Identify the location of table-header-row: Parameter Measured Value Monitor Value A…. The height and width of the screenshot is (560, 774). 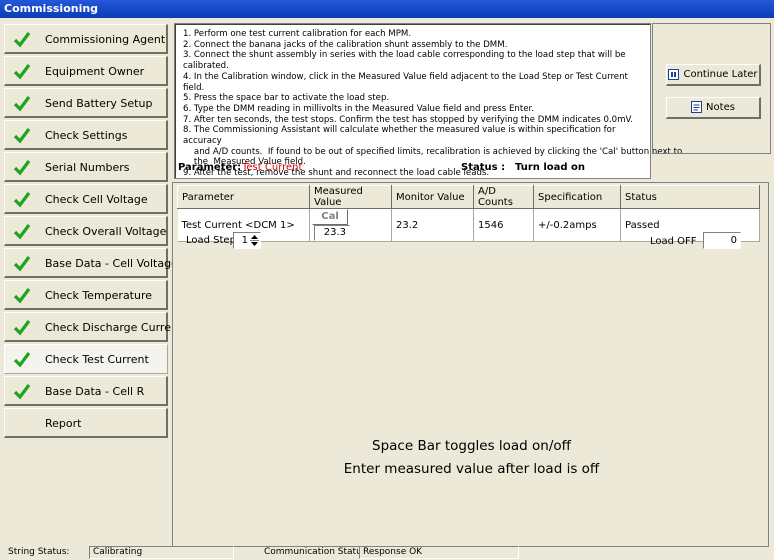
(468, 197).